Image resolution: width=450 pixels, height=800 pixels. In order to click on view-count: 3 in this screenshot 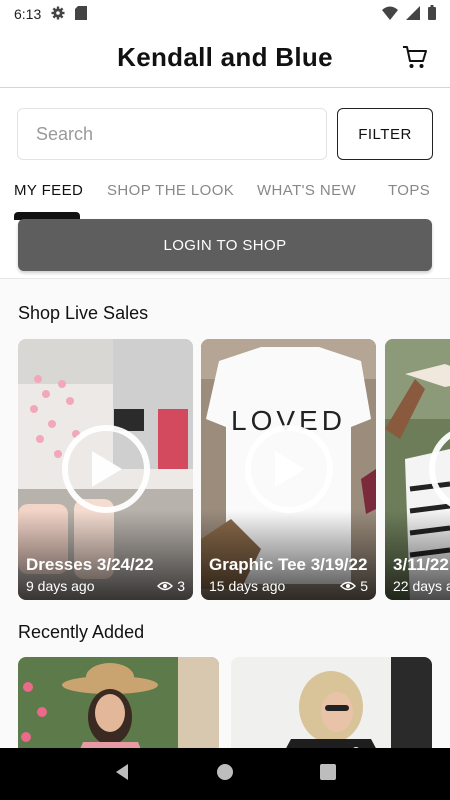, I will do `click(181, 586)`.